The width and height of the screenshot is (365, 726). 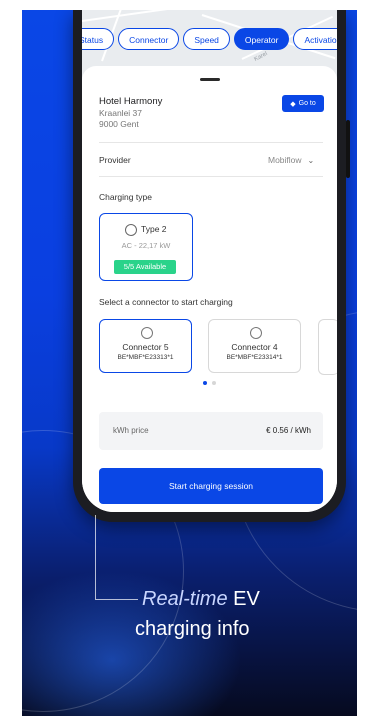 What do you see at coordinates (131, 230) in the screenshot?
I see `type2-plug-icon` at bounding box center [131, 230].